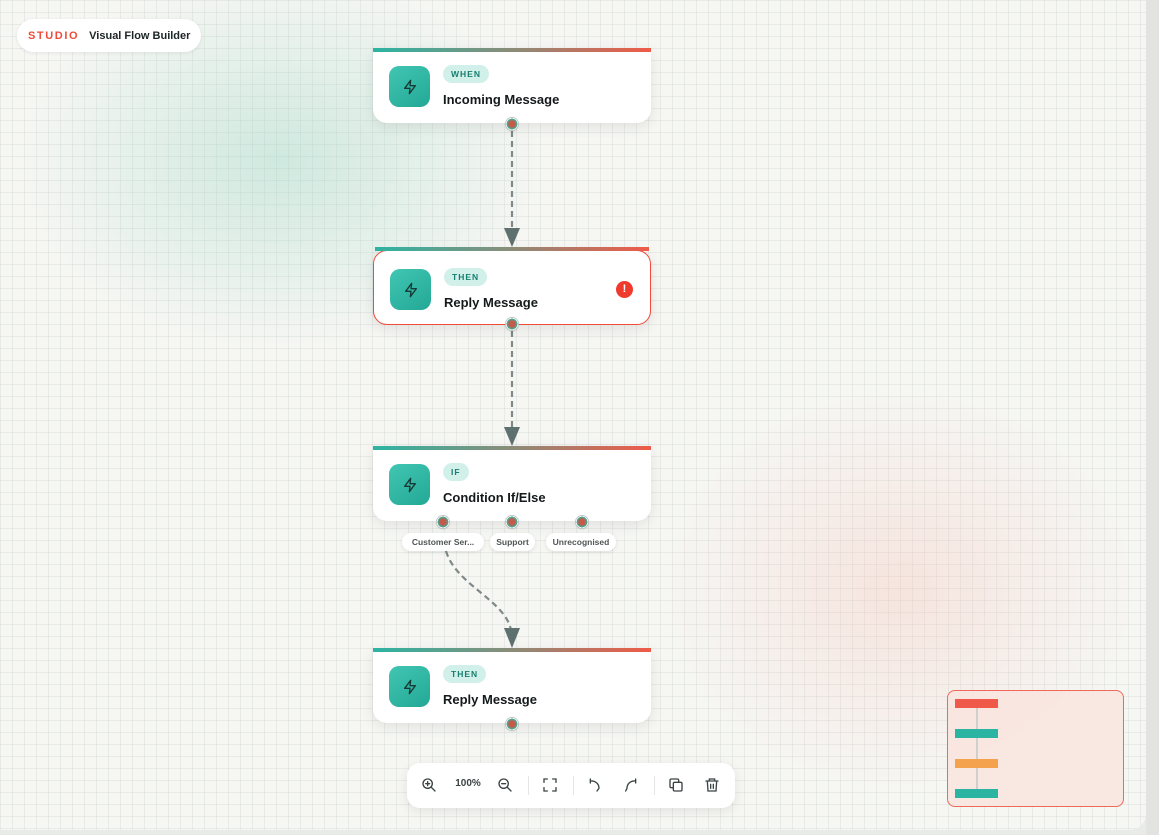 The image size is (1159, 835). I want to click on zoom-level: 100%, so click(468, 783).